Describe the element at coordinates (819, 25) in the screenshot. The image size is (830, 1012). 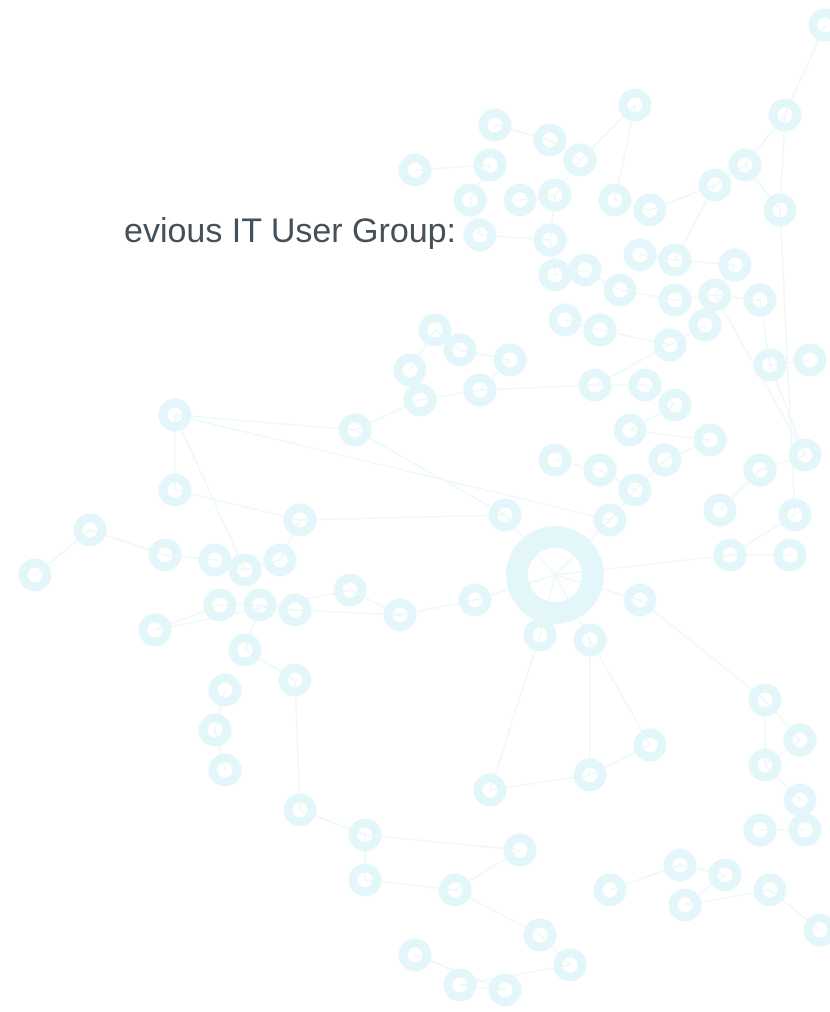
I see `network-node` at that location.